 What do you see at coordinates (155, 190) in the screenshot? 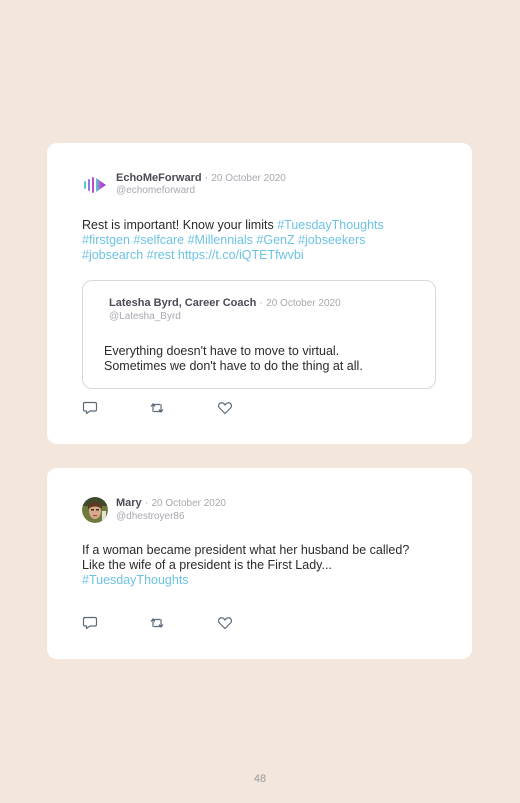
I see `author-handle: @echomeforward` at bounding box center [155, 190].